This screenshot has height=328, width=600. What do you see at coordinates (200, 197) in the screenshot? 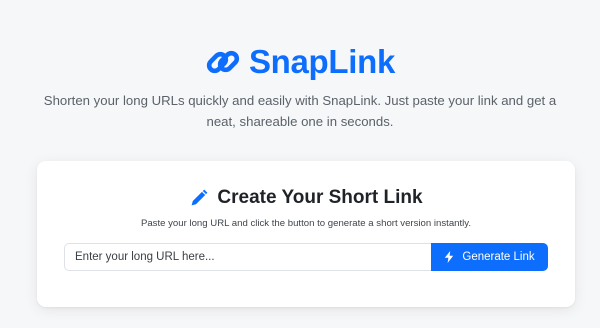
I see `pencil-icon` at bounding box center [200, 197].